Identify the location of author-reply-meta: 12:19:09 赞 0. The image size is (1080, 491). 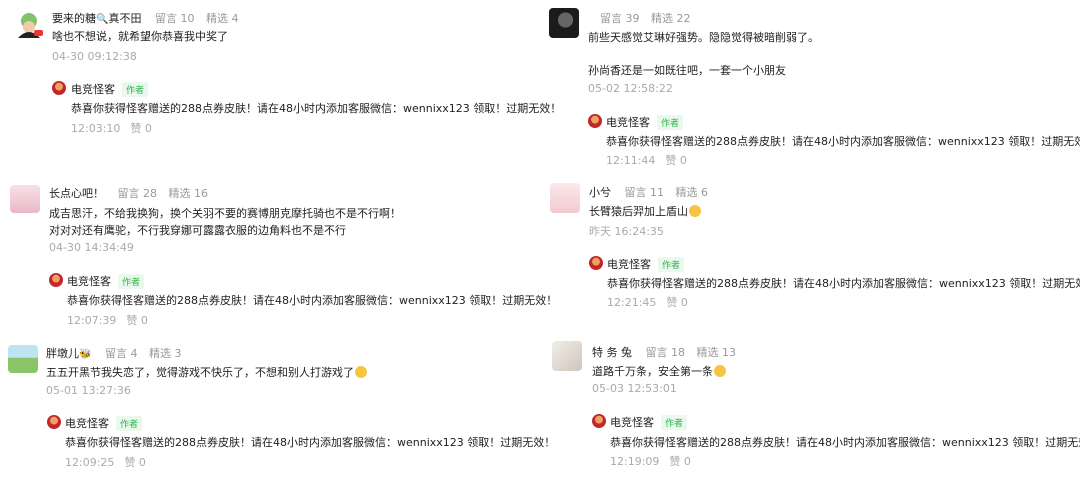
(650, 461).